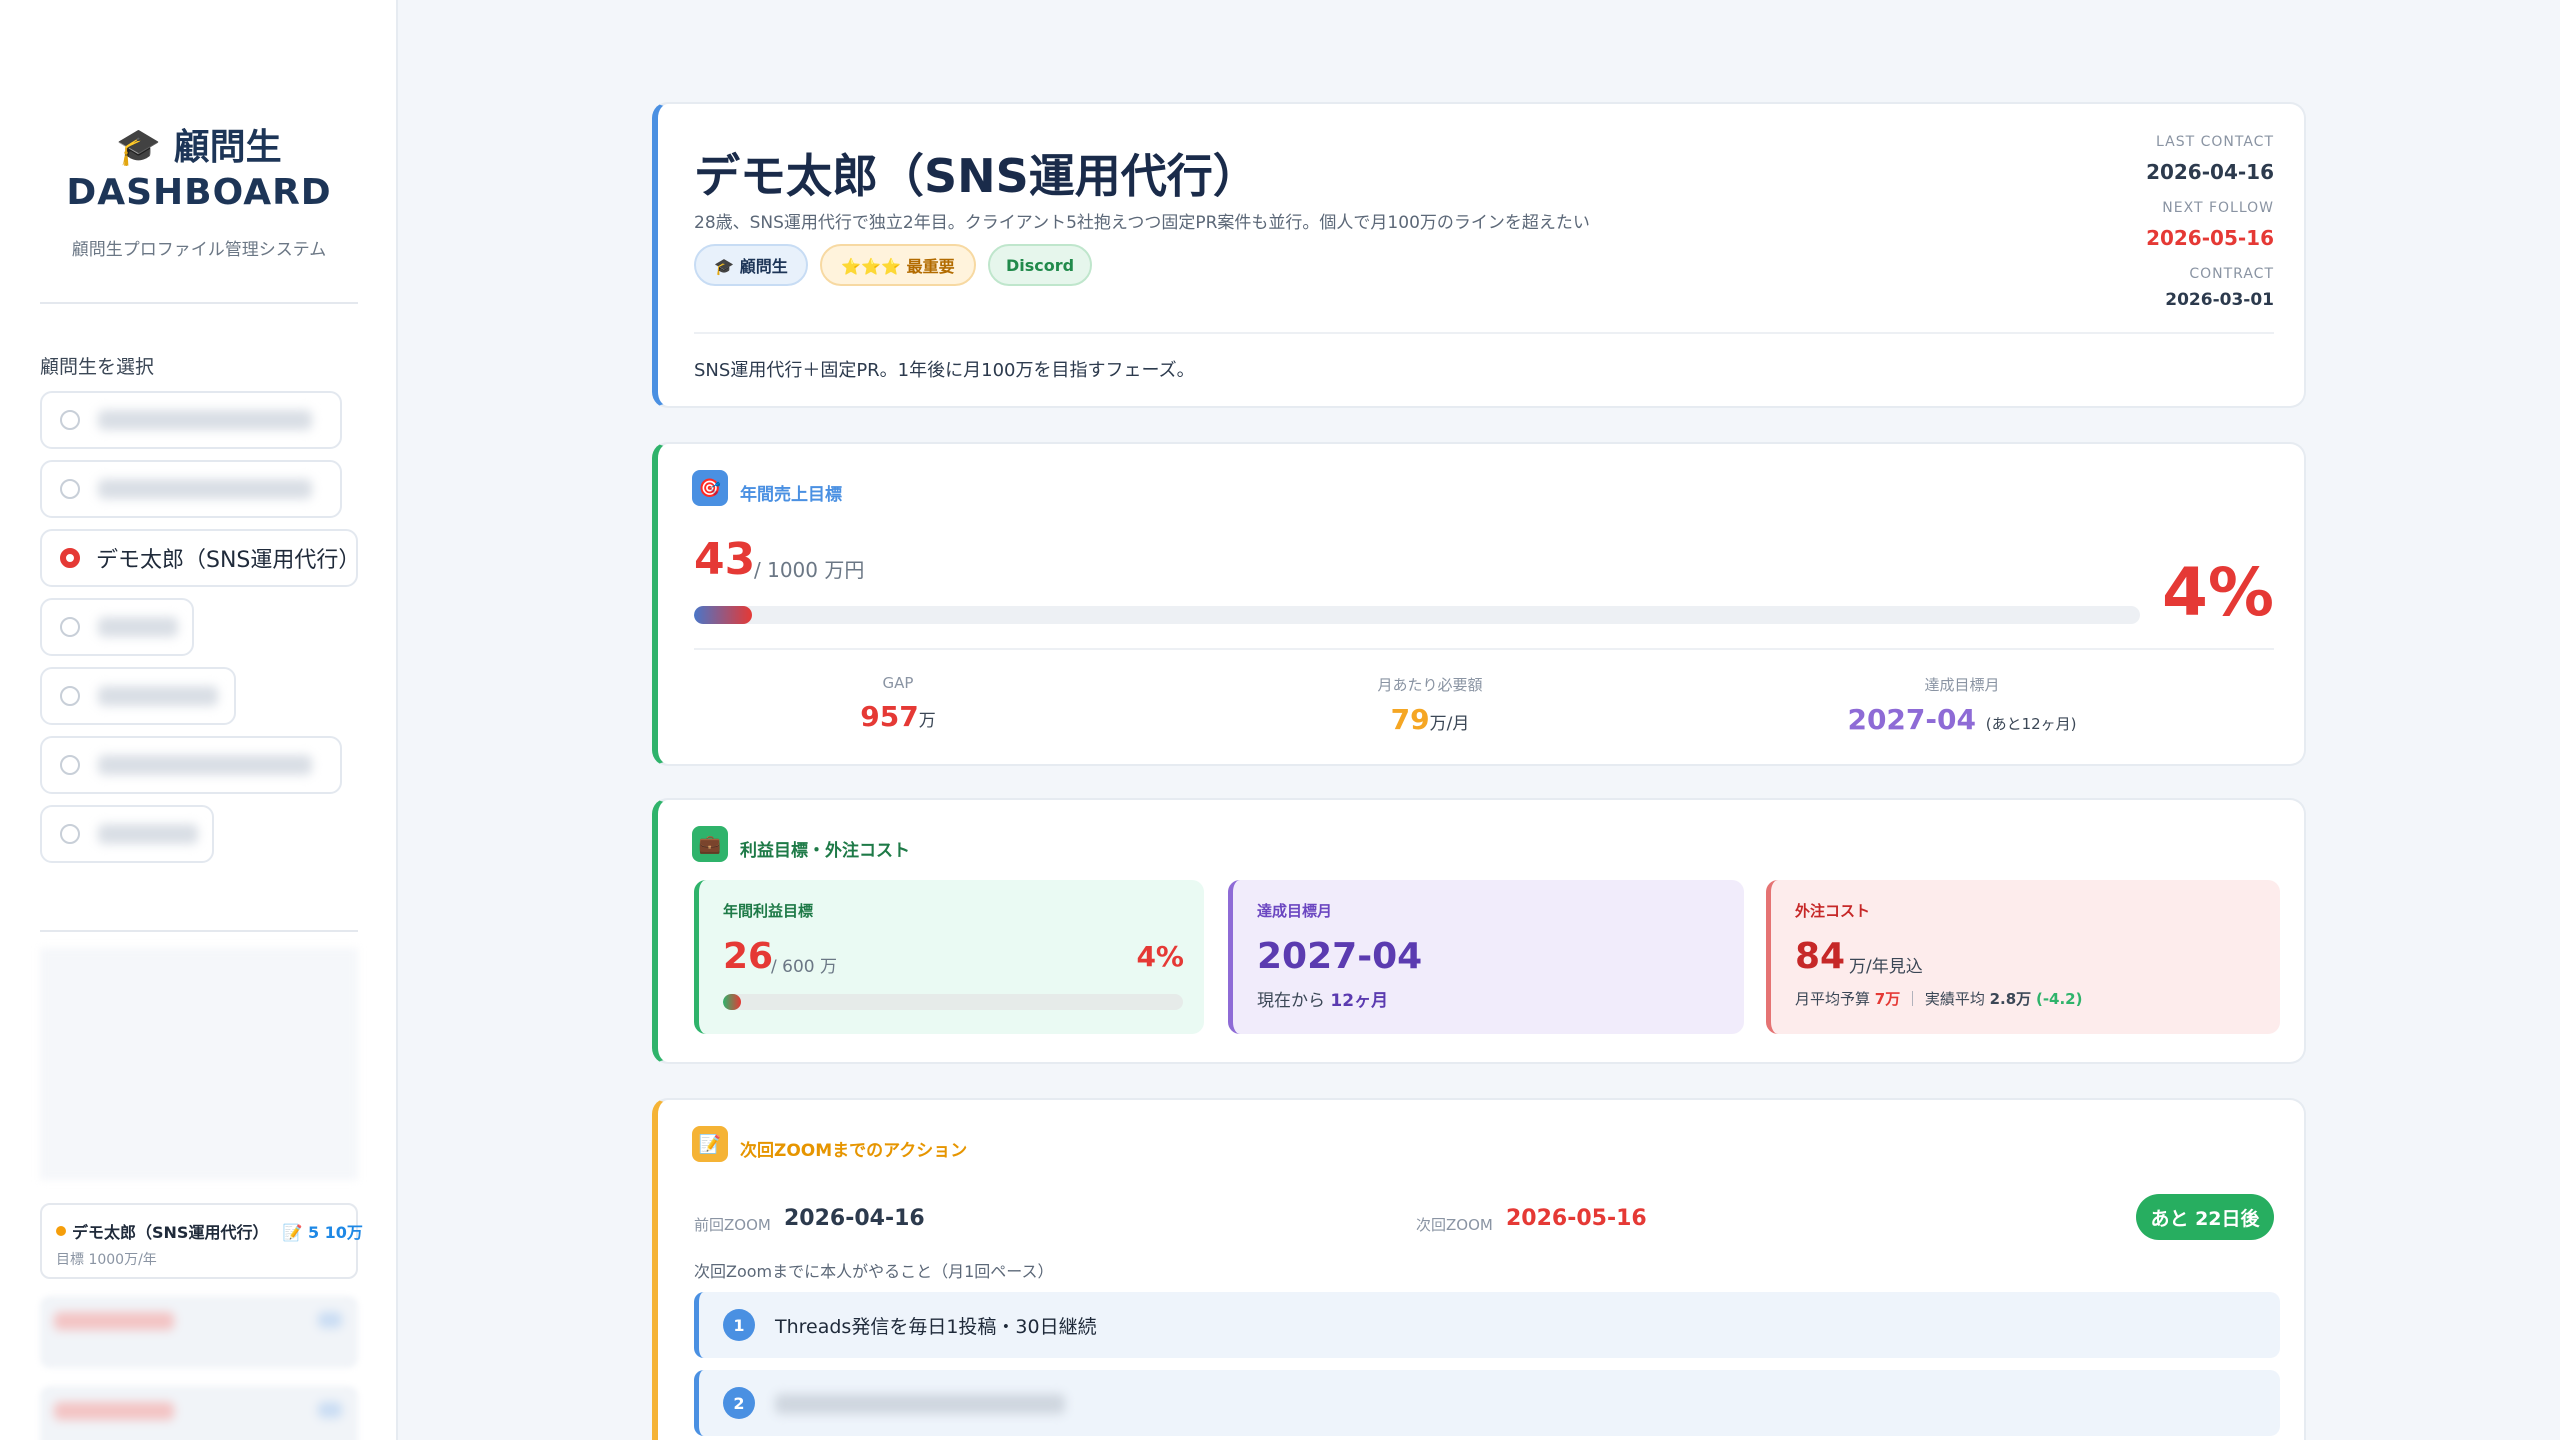 The width and height of the screenshot is (2560, 1440). Describe the element at coordinates (1487, 1403) in the screenshot. I see `action-item: 2` at that location.